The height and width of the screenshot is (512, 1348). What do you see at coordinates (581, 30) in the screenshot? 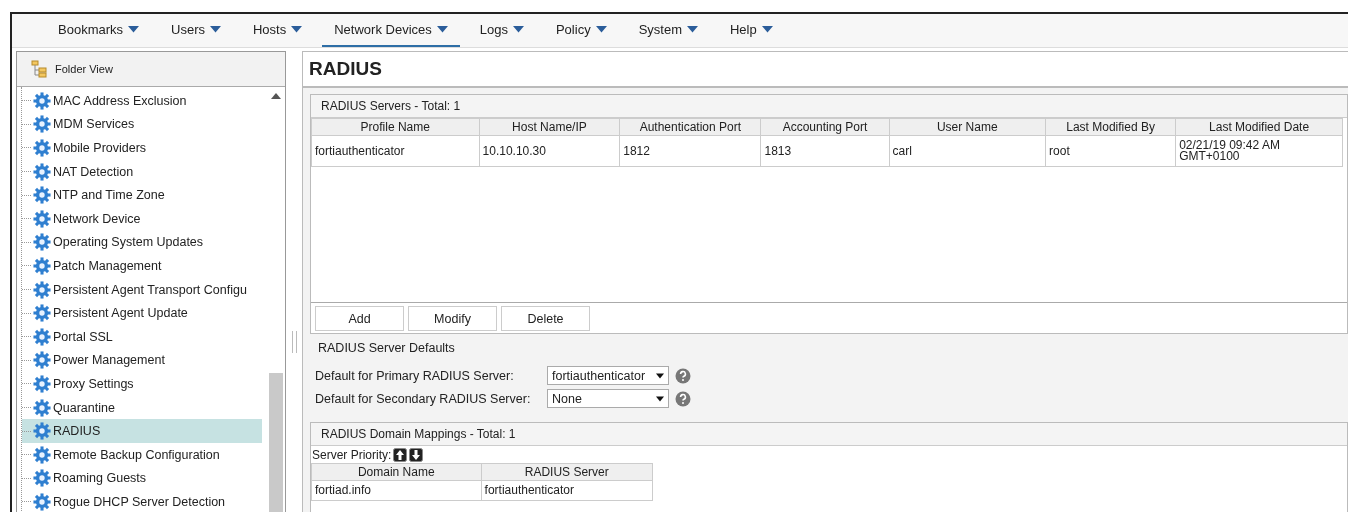
I see `menu-item: Policy` at bounding box center [581, 30].